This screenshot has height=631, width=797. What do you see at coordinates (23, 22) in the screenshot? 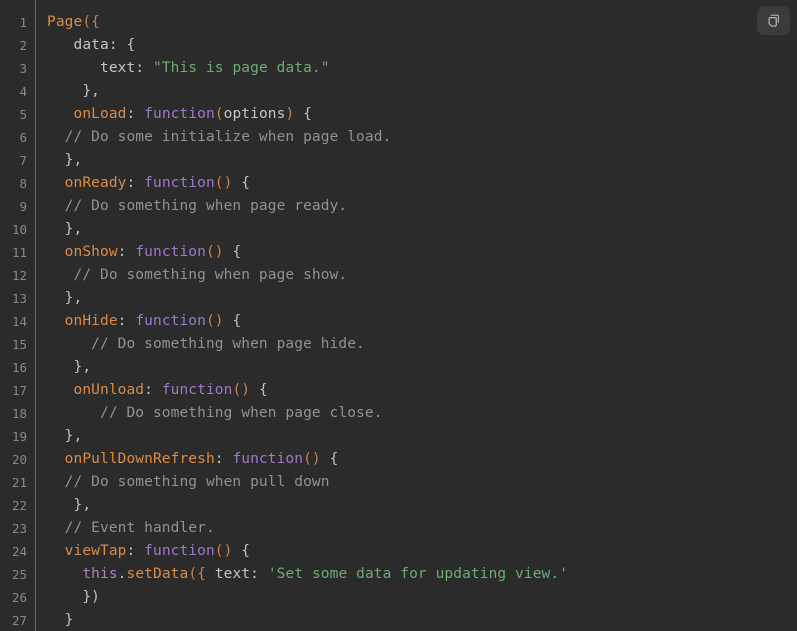
I see `line-number: 1` at bounding box center [23, 22].